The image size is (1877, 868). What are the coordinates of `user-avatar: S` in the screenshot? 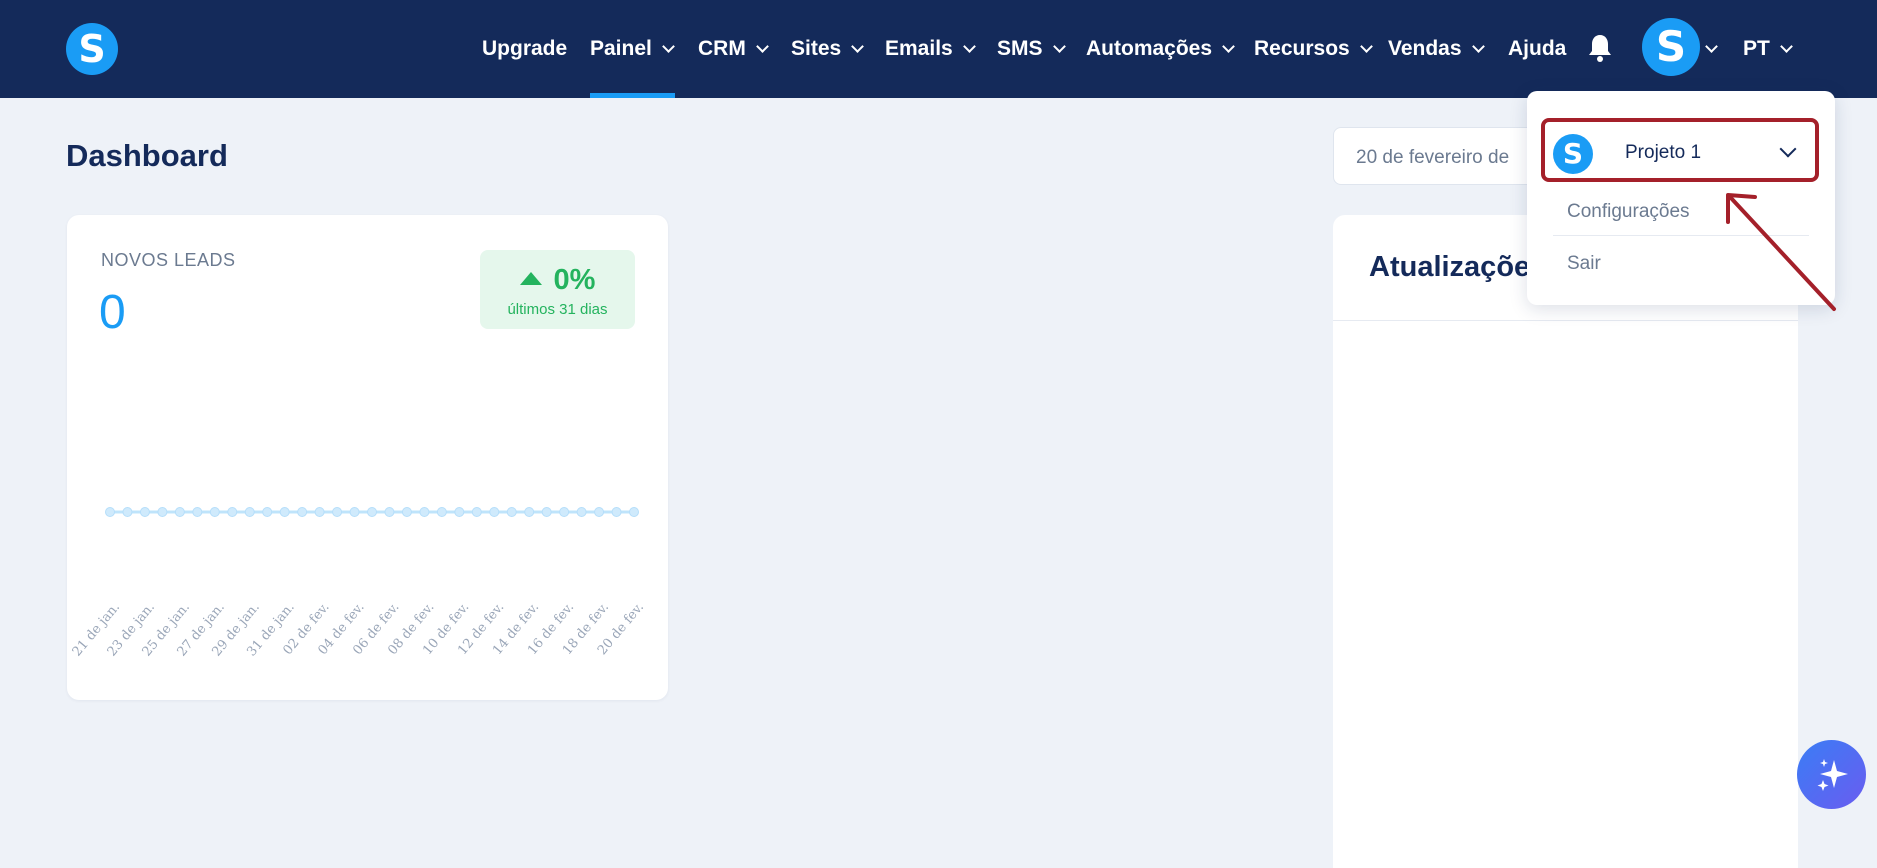 It's located at (1671, 47).